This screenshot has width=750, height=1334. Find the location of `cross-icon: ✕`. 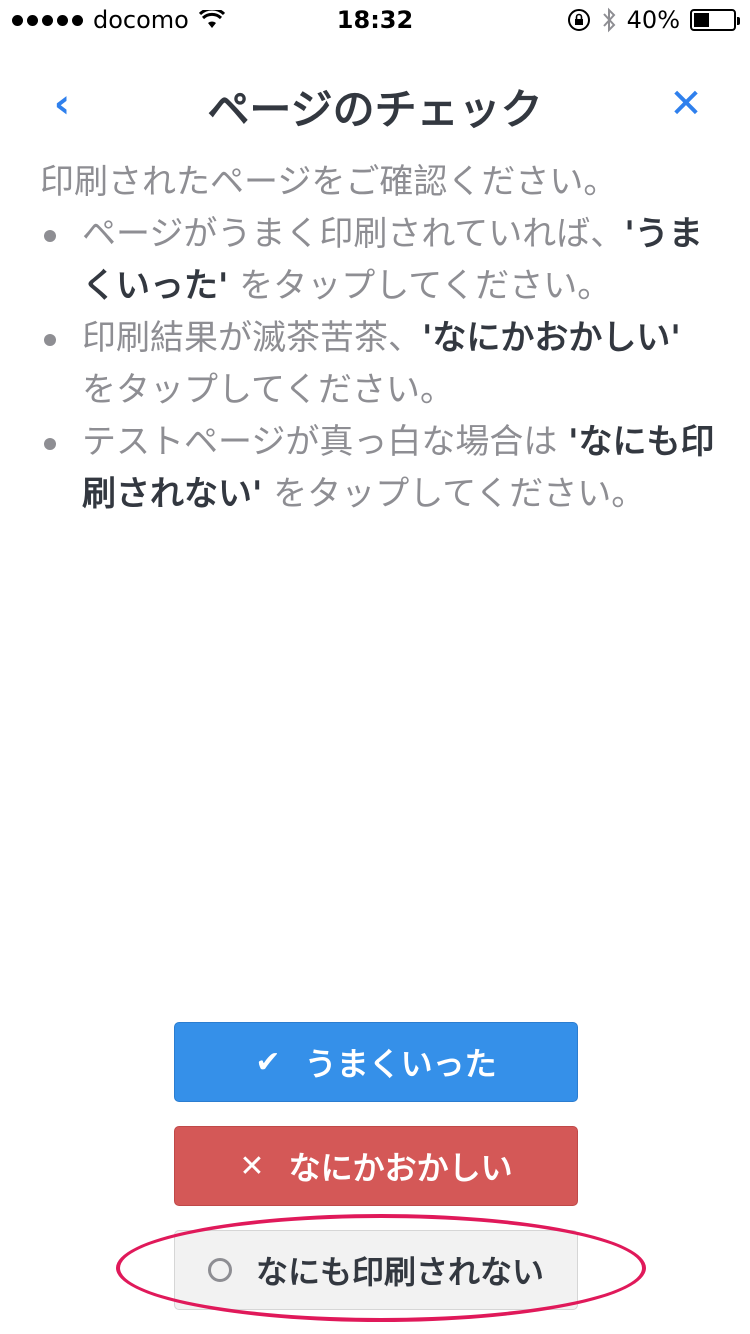

cross-icon: ✕ is located at coordinates (252, 1166).